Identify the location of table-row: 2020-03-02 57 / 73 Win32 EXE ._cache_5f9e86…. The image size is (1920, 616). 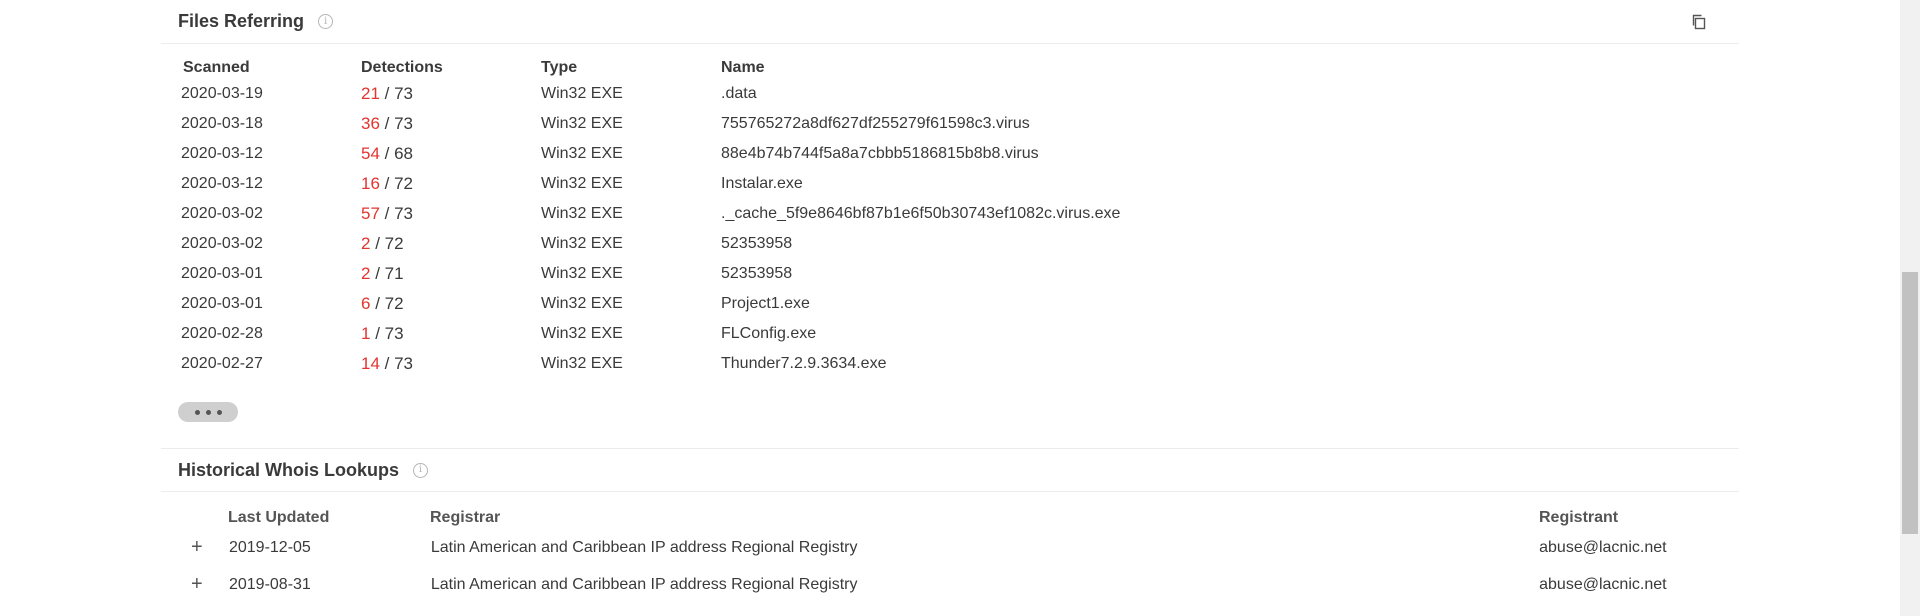
(851, 214).